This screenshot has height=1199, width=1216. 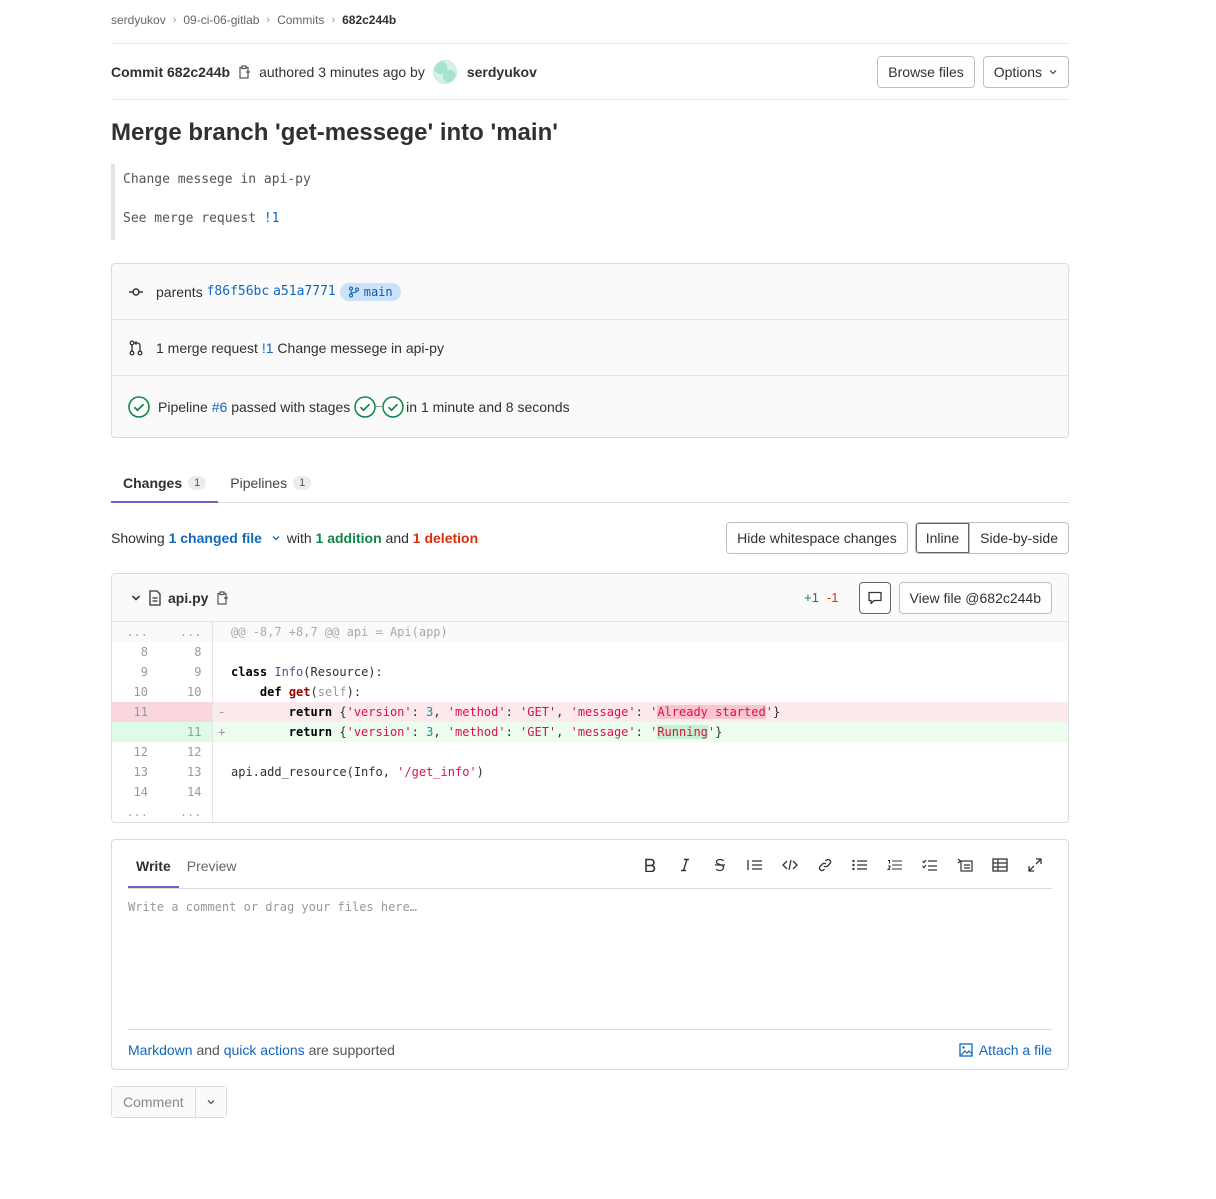 What do you see at coordinates (137, 712) in the screenshot?
I see `line-number-old: 11` at bounding box center [137, 712].